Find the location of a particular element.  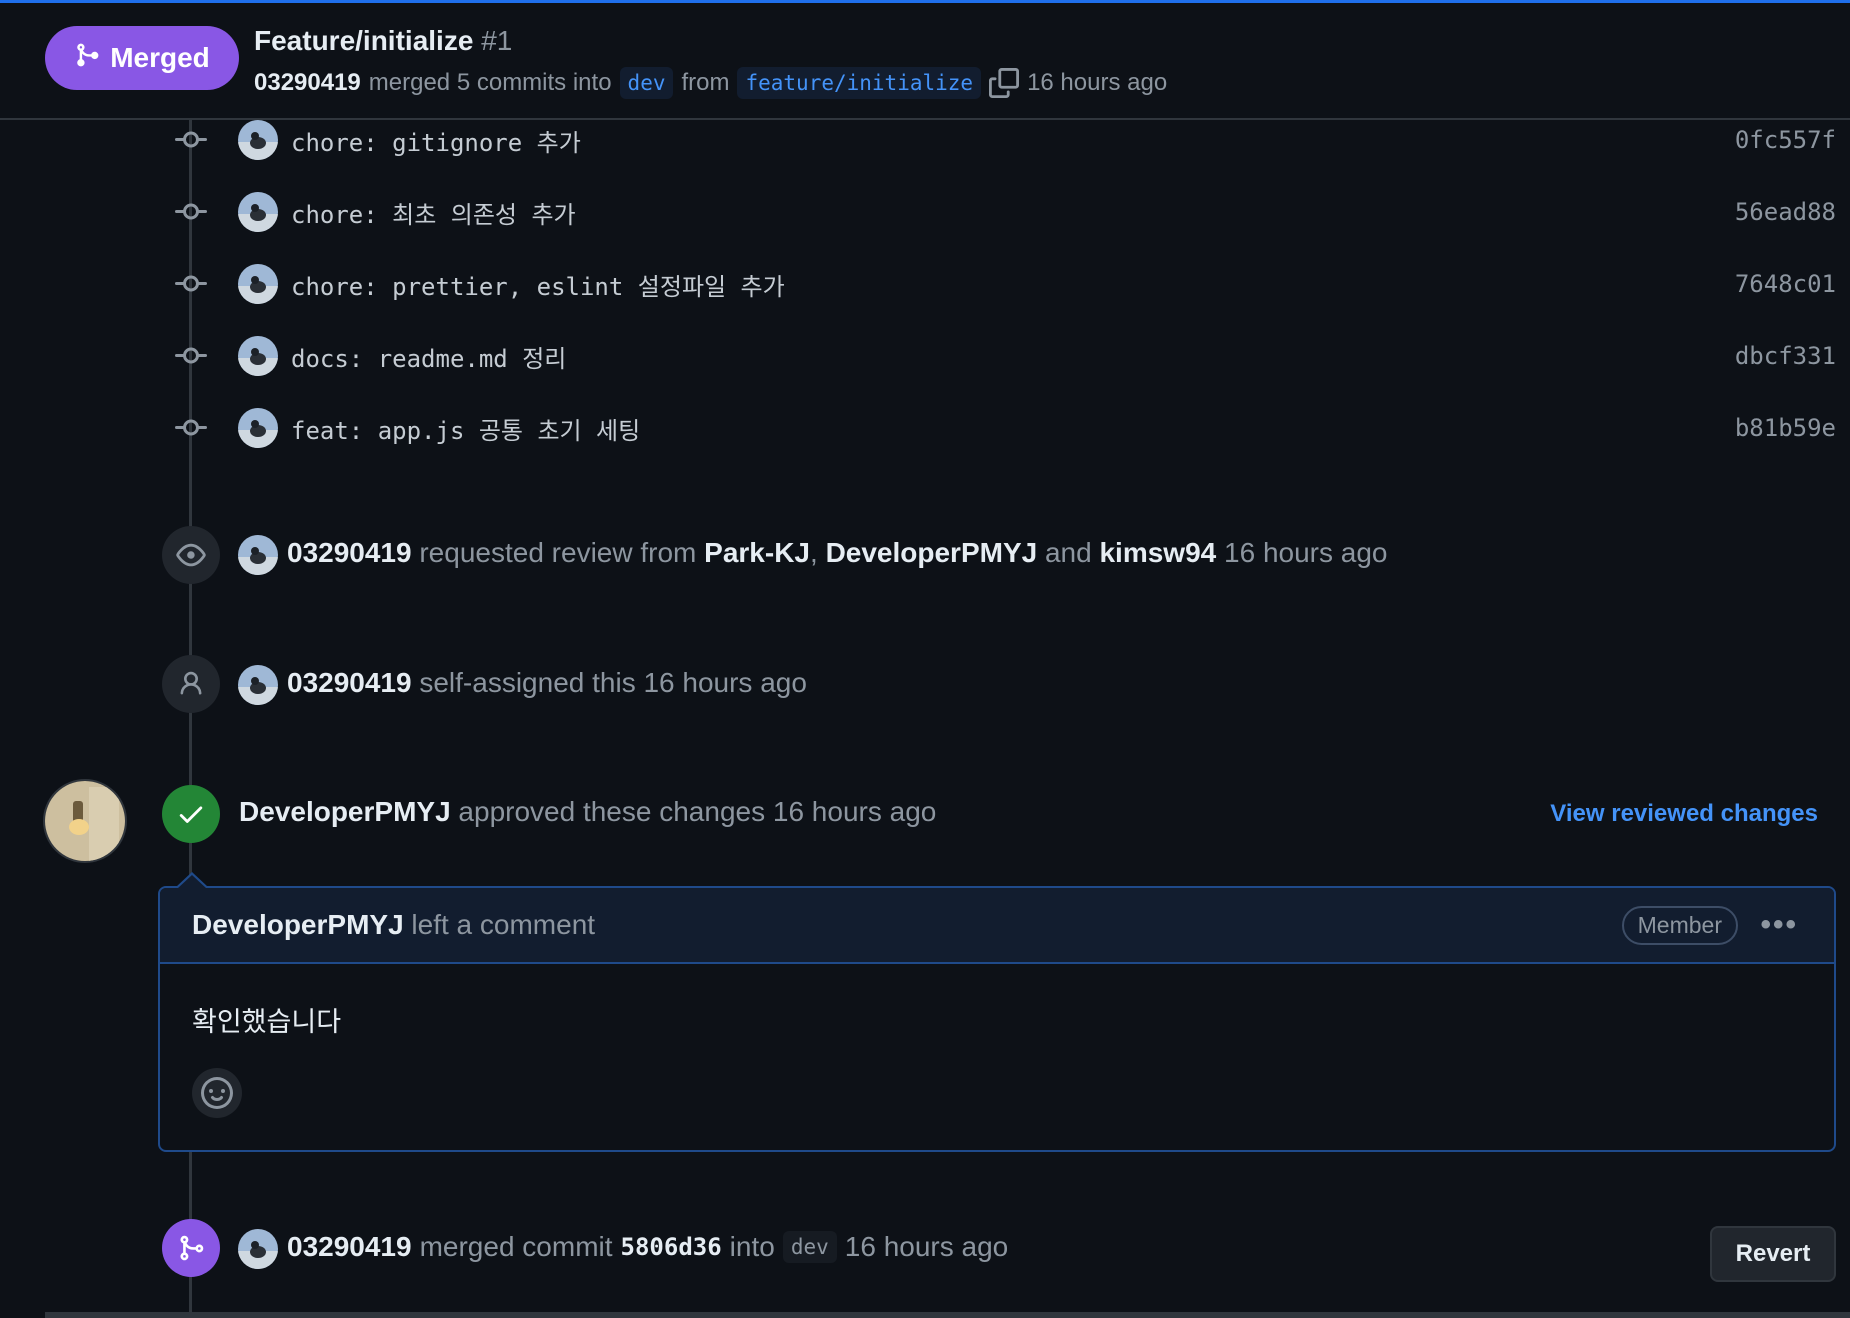

pr-number: #1 is located at coordinates (497, 40).